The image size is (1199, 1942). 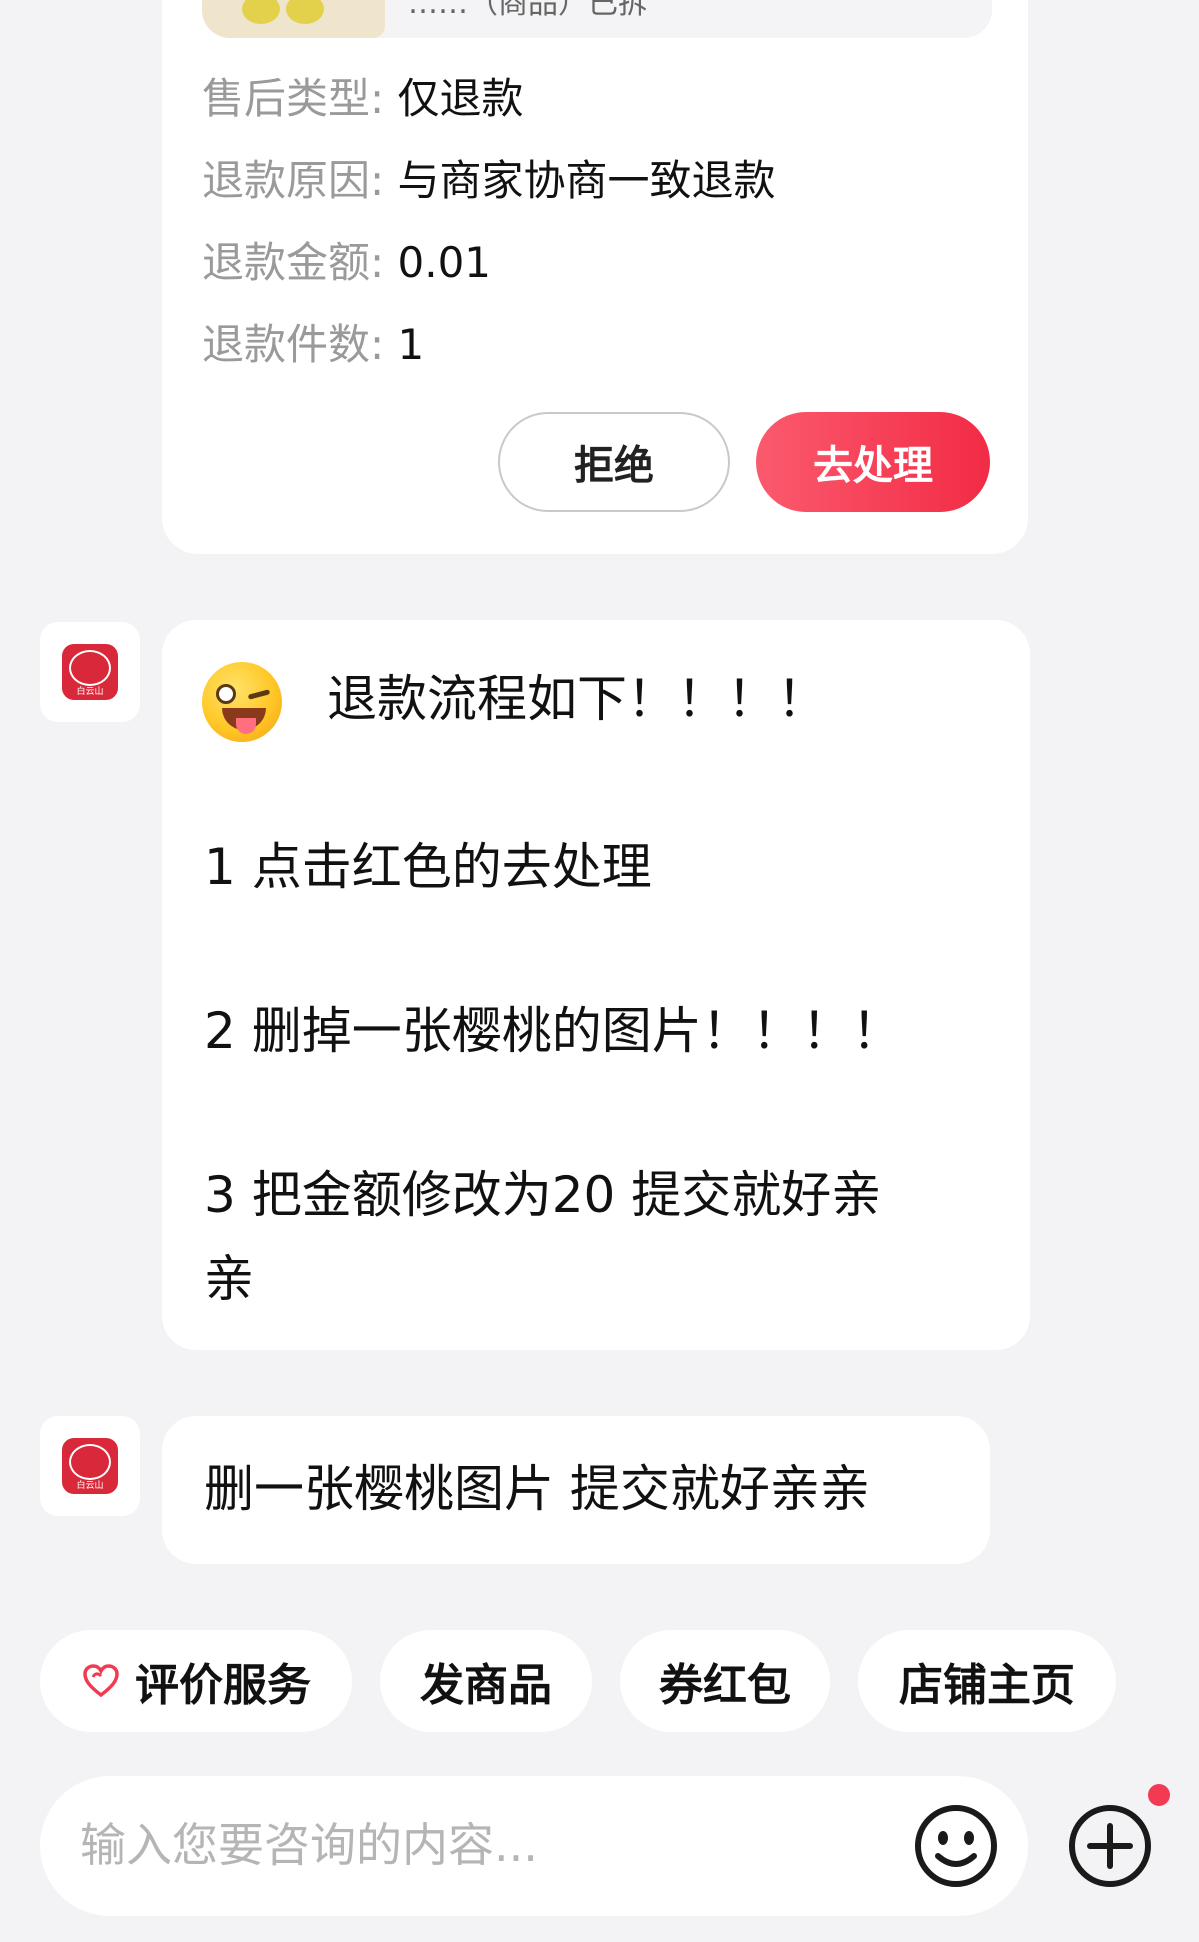 What do you see at coordinates (460, 98) in the screenshot?
I see `after-sale-type-value: 仅退款` at bounding box center [460, 98].